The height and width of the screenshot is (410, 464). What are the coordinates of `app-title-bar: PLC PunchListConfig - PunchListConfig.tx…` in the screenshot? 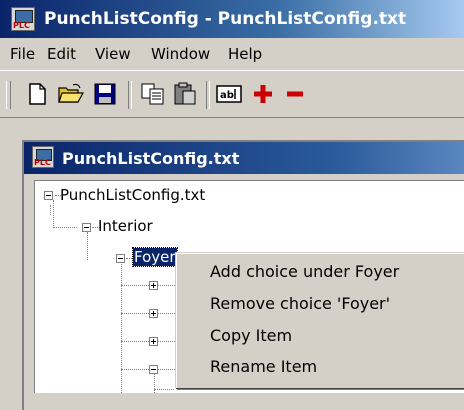 It's located at (232, 19).